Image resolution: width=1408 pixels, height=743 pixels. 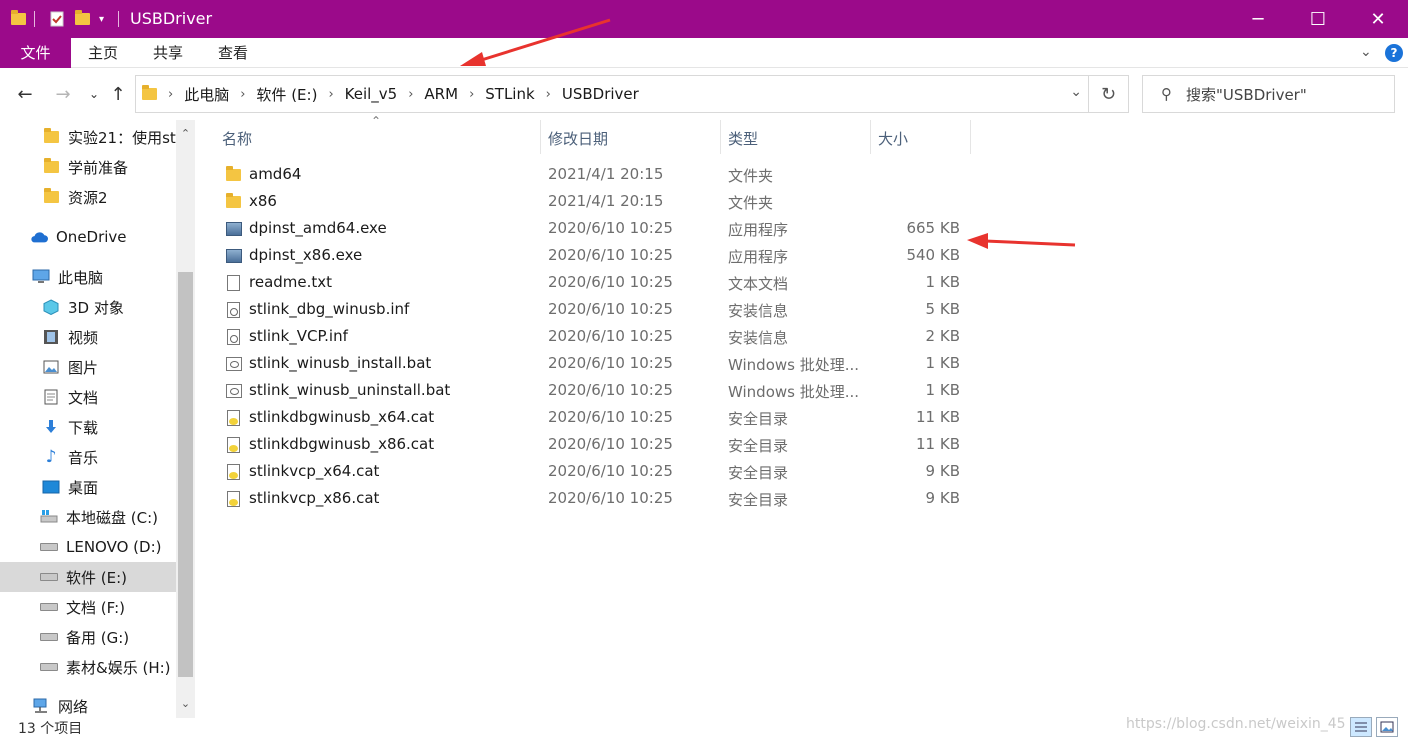 What do you see at coordinates (1361, 727) in the screenshot?
I see `details-view-button` at bounding box center [1361, 727].